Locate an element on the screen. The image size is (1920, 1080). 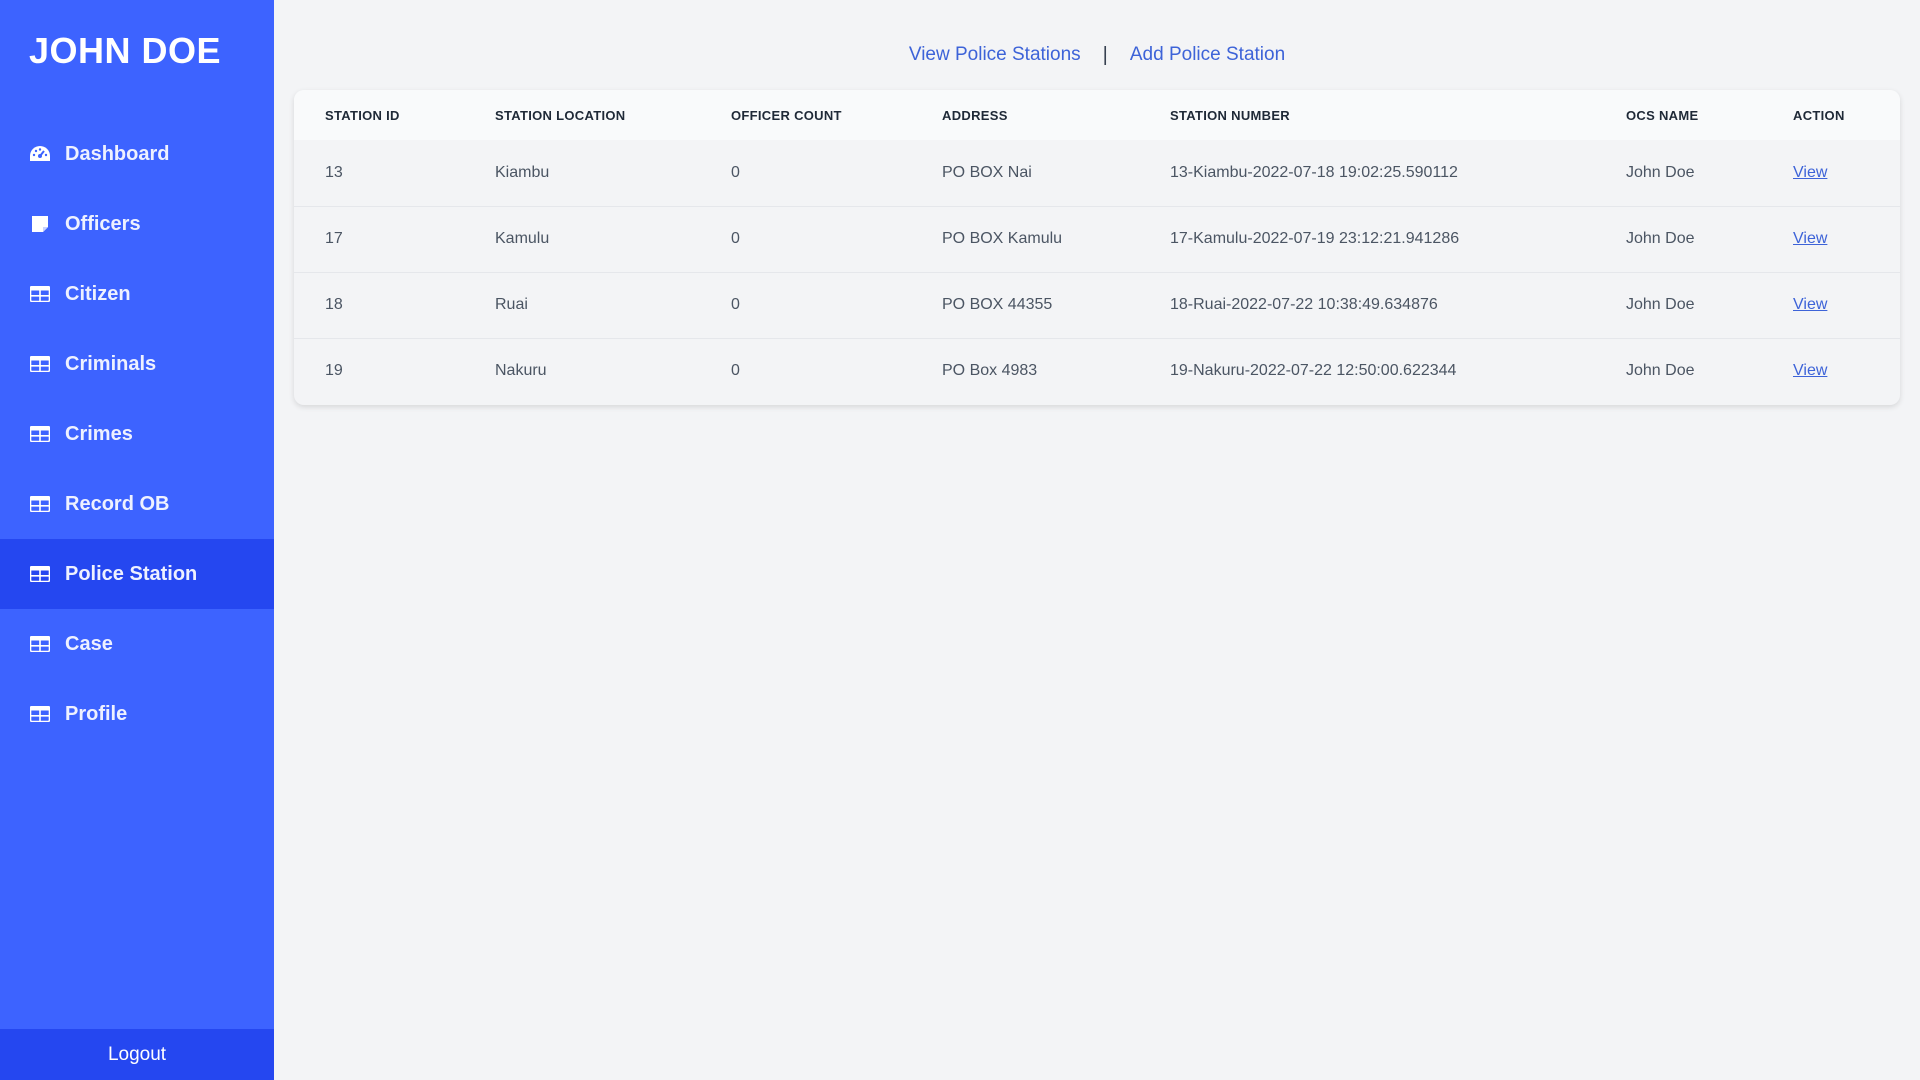
sidebar-item-case: Case is located at coordinates (137, 644).